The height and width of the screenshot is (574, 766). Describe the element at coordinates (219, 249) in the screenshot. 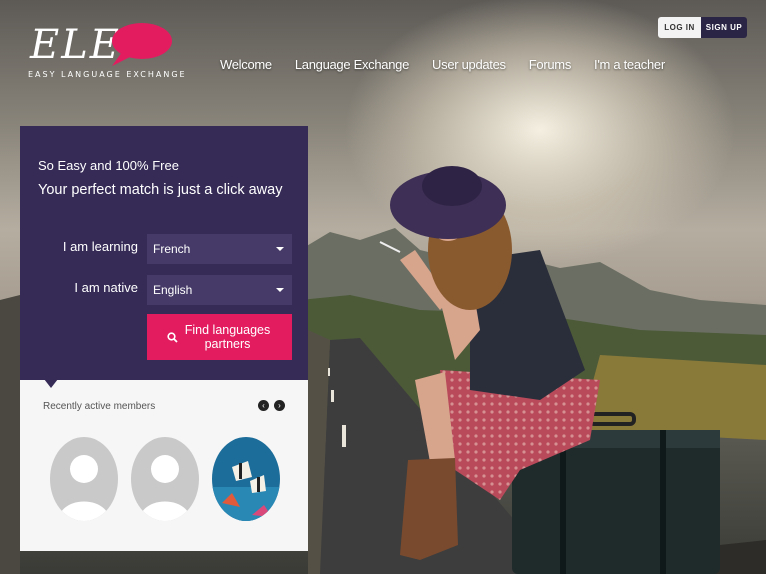

I see `learning-language-select: French` at that location.